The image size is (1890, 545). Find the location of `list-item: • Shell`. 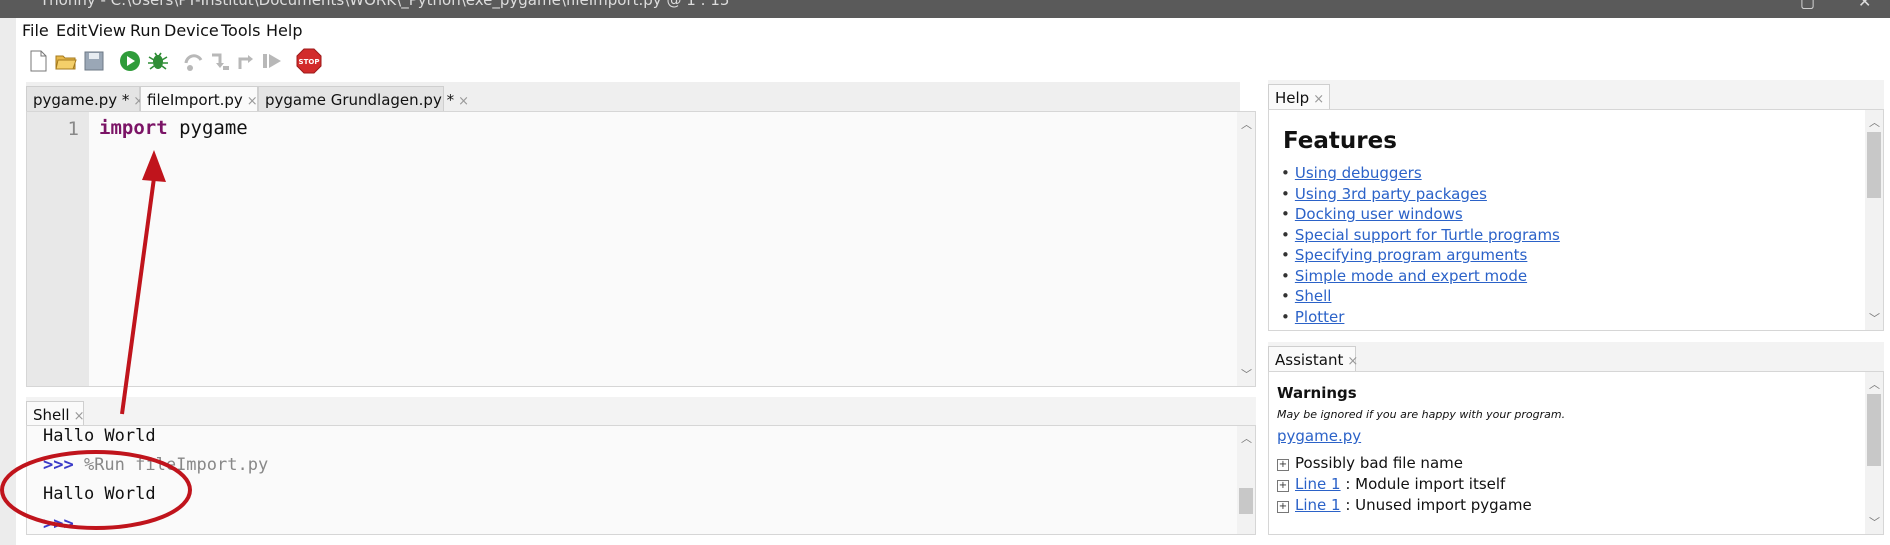

list-item: • Shell is located at coordinates (1306, 296).